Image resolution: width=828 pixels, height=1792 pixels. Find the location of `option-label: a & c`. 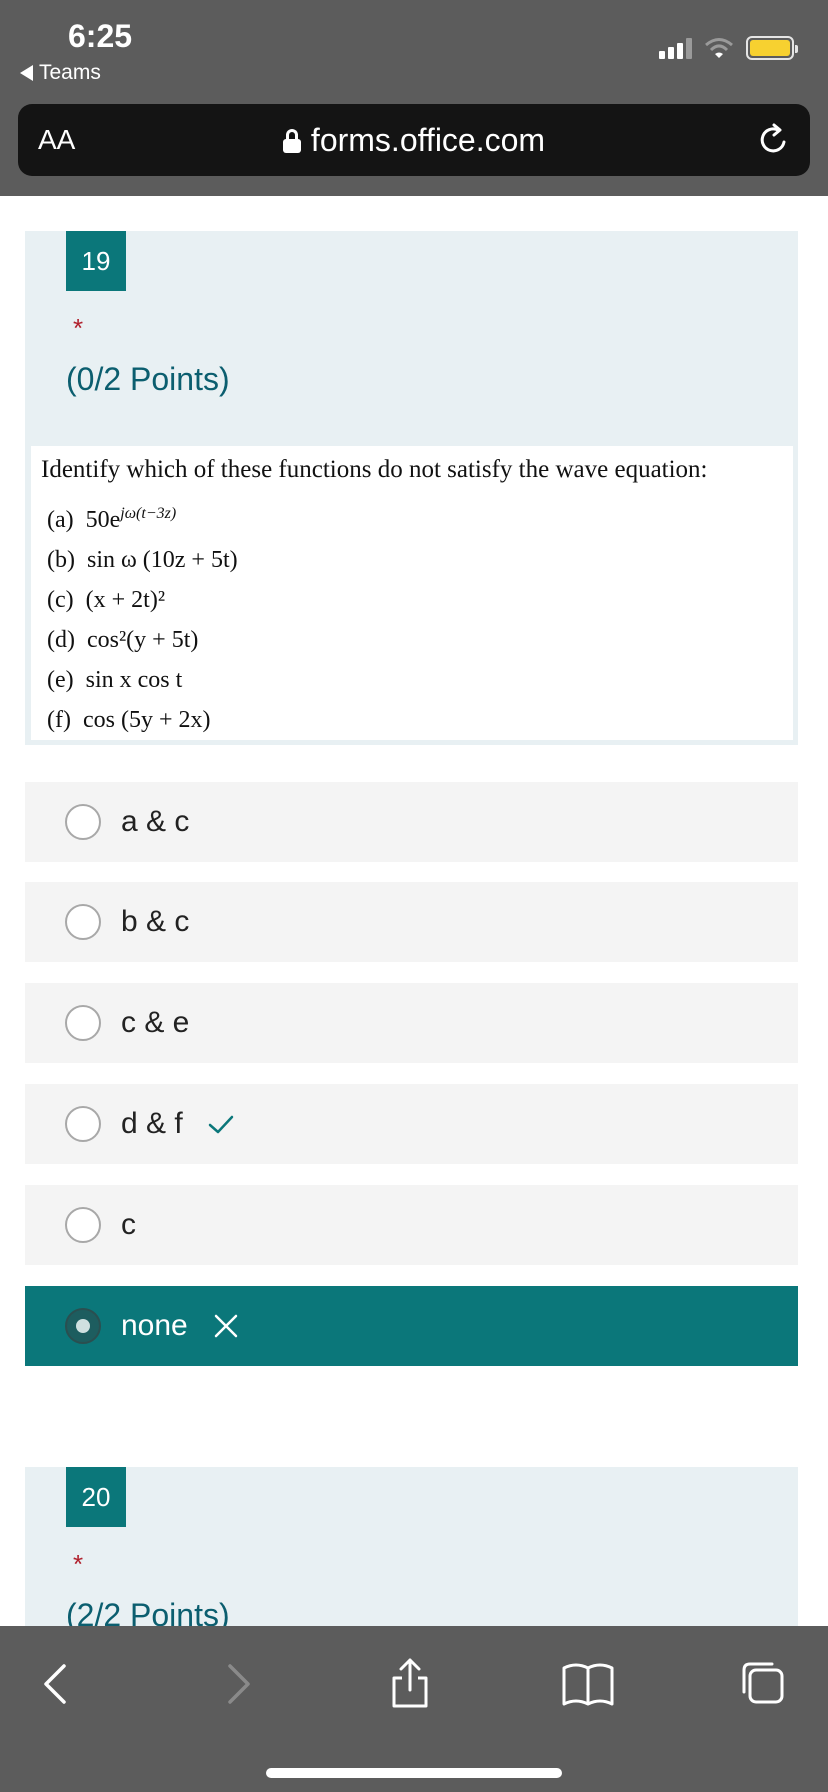

option-label: a & c is located at coordinates (155, 821).